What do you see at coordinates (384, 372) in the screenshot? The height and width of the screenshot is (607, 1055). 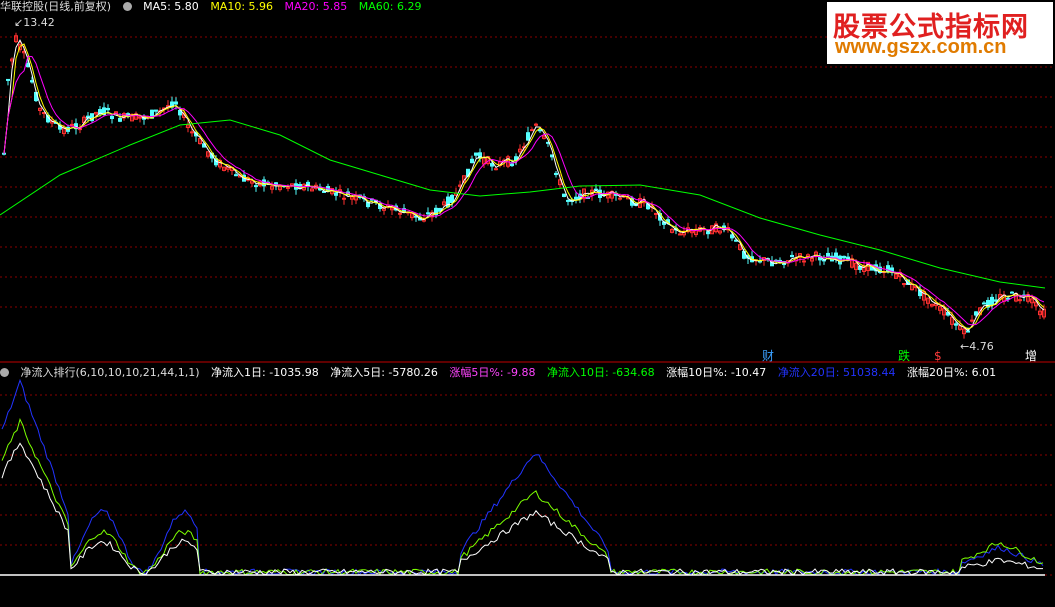 I see `ind-value-5d: 净流入5日: -5780.26` at bounding box center [384, 372].